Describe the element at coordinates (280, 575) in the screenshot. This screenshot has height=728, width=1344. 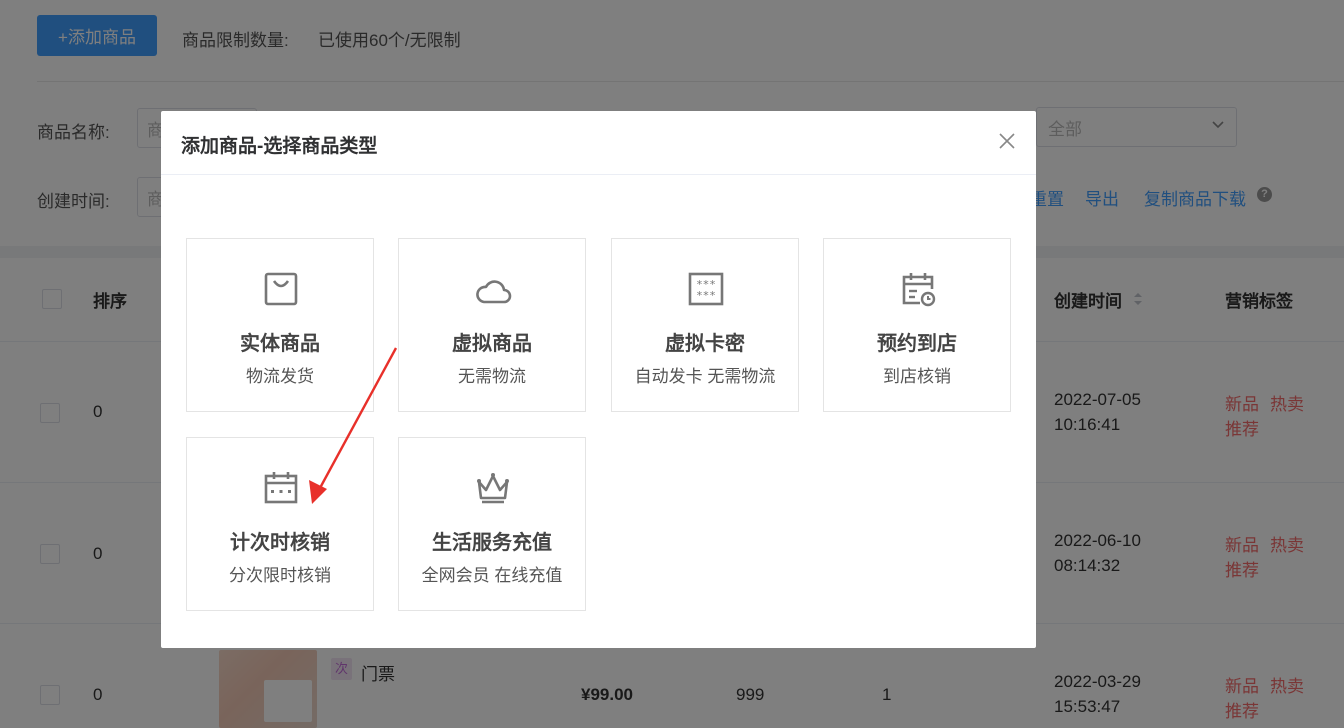
I see `card-subtitle: 分次限时核销` at that location.